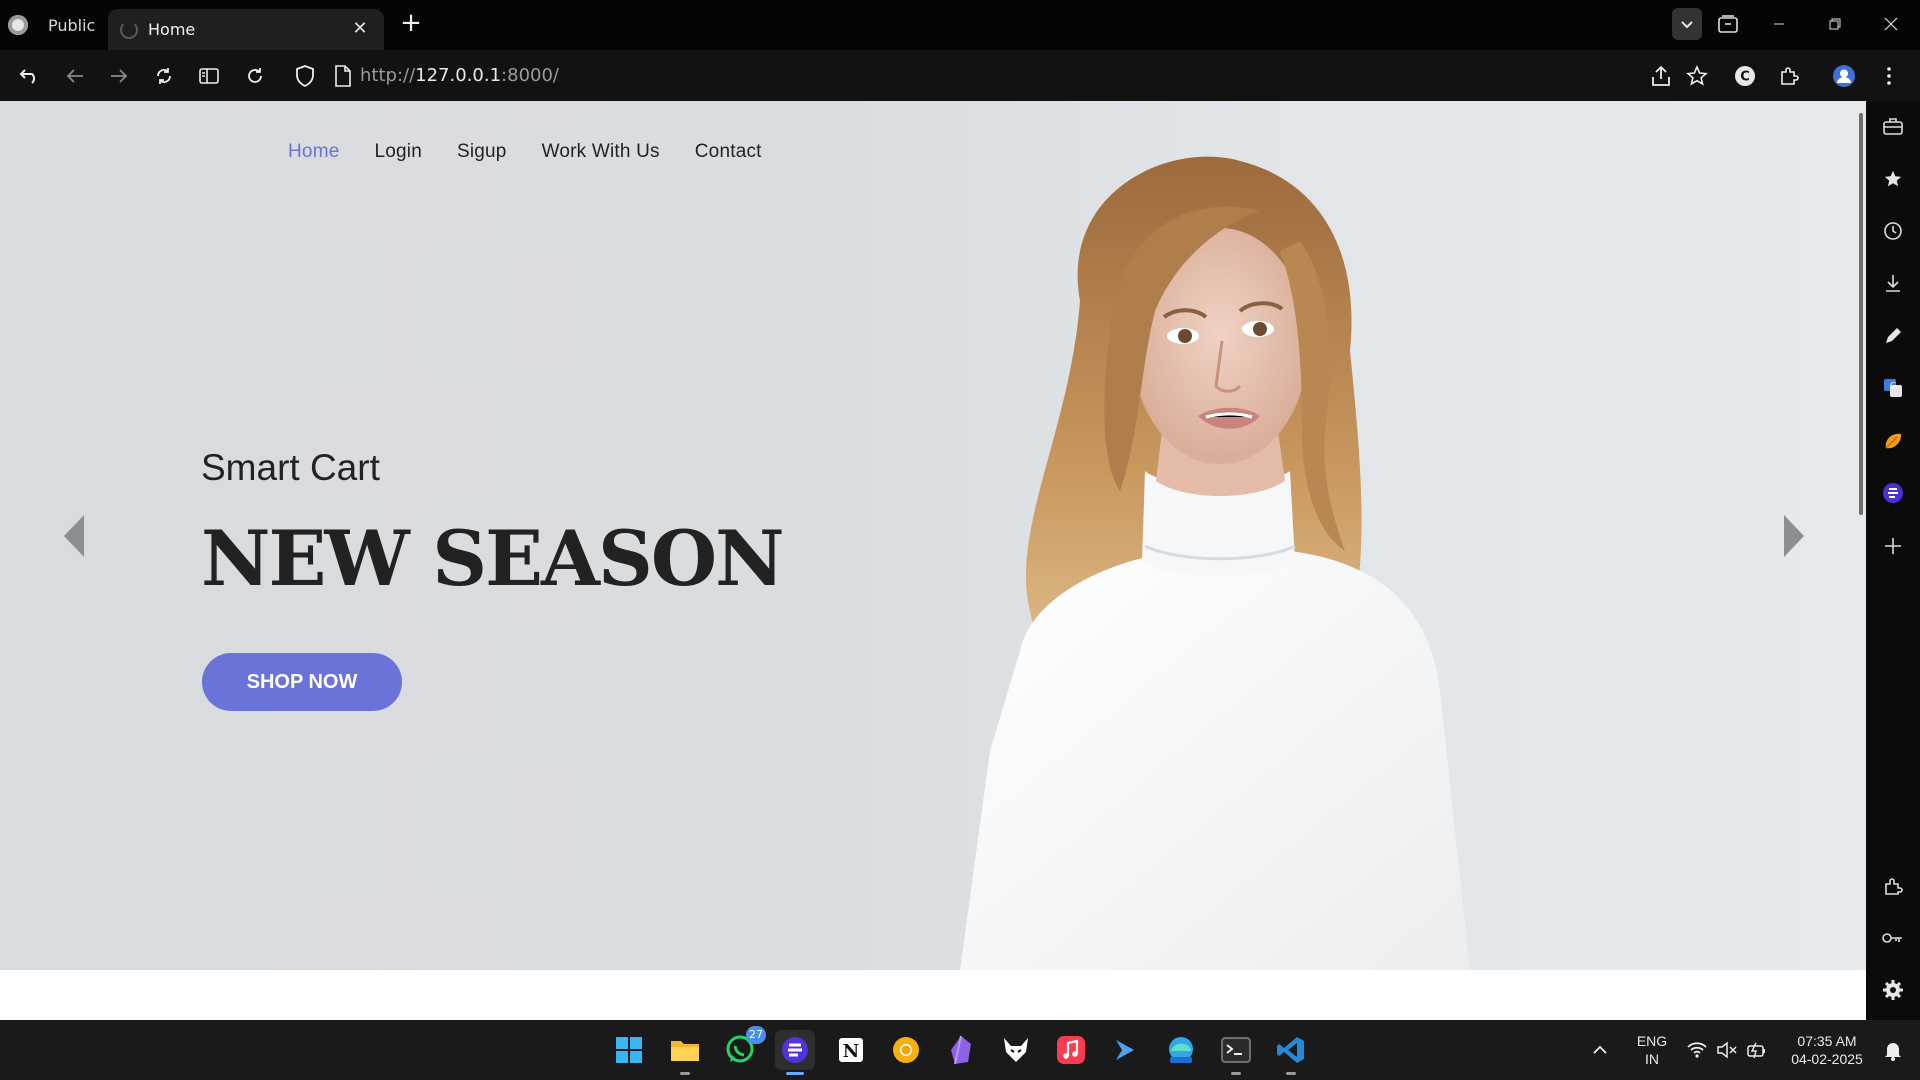  I want to click on c-extension-button: C, so click(1745, 76).